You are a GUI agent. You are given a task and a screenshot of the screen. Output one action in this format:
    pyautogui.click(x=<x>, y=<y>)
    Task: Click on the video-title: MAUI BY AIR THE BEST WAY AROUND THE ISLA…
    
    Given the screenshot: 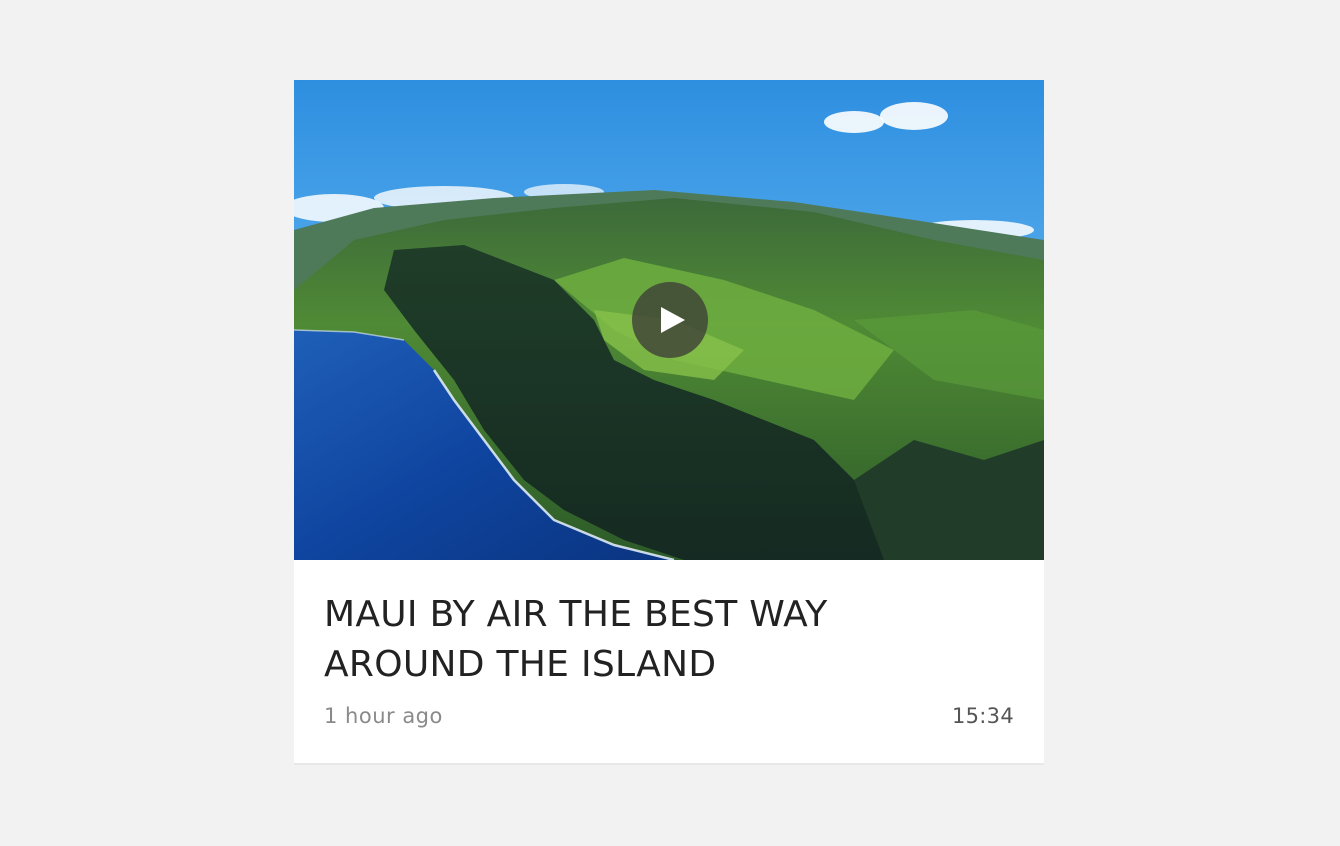 What is the action you would take?
    pyautogui.click(x=604, y=640)
    